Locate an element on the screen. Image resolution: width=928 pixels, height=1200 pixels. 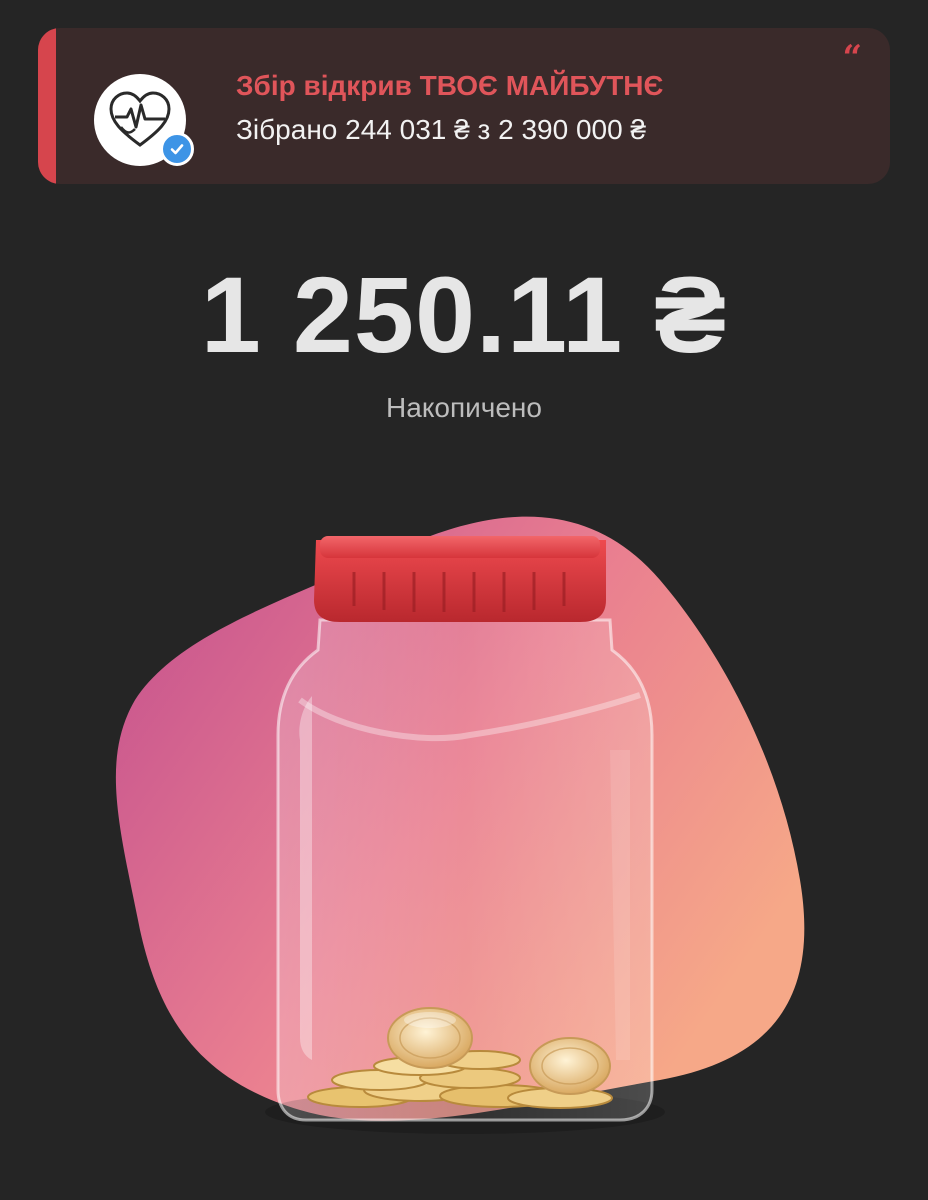
jar-highlight-left is located at coordinates (305, 878).